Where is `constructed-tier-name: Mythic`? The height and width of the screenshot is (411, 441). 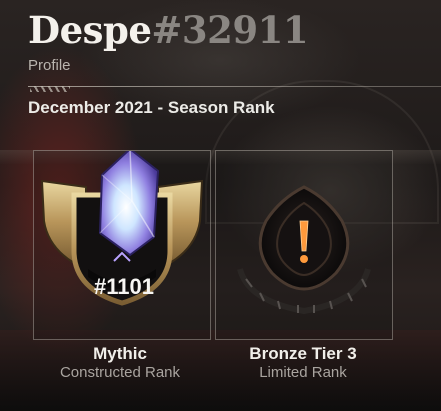 constructed-tier-name: Mythic is located at coordinates (120, 353).